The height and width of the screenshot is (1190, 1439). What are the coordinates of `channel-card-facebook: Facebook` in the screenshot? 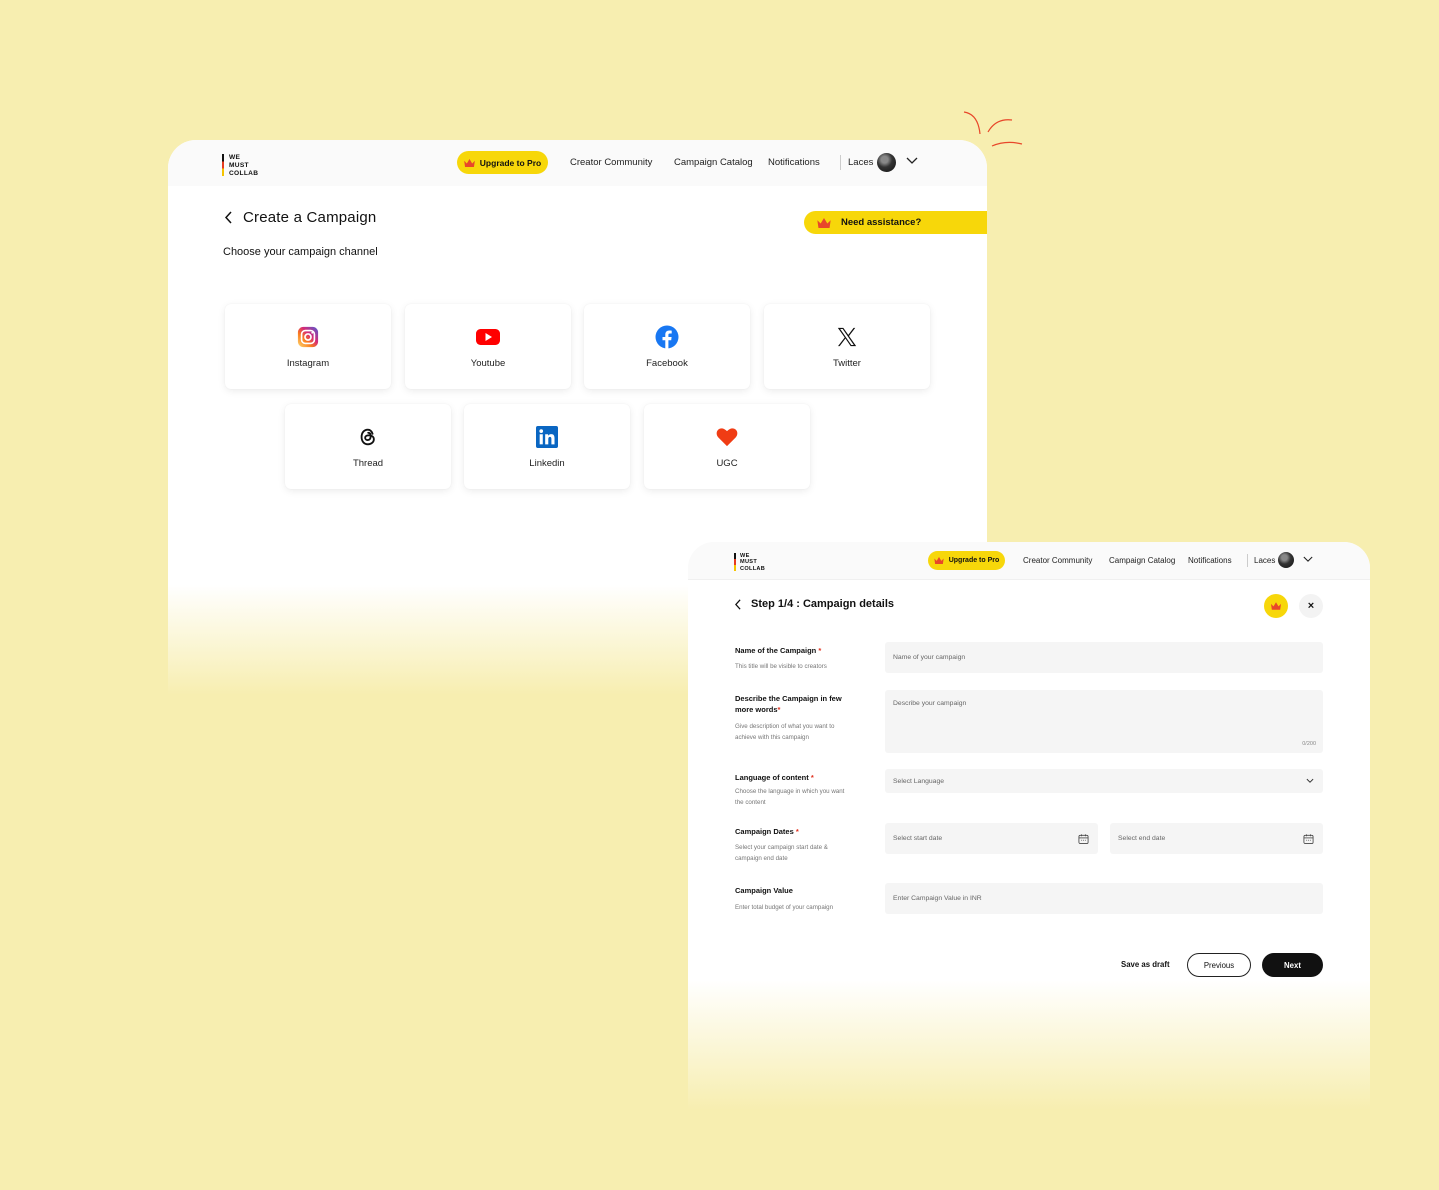 It's located at (667, 346).